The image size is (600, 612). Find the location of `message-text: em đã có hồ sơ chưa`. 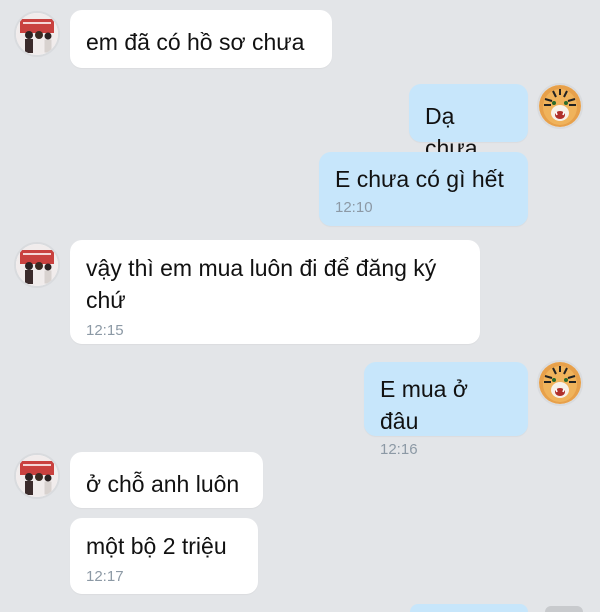

message-text: em đã có hồ sơ chưa is located at coordinates (195, 42).